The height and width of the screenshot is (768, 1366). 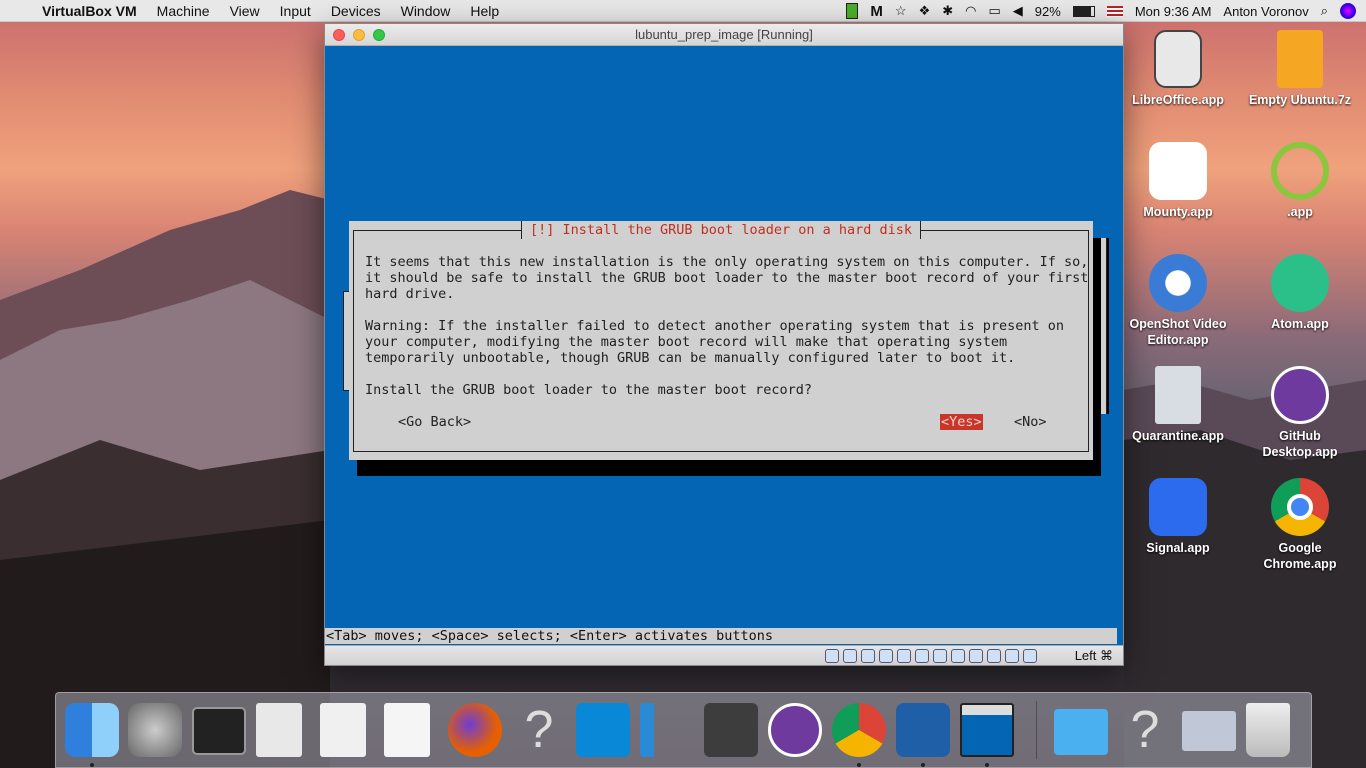 I want to click on dock-separator, so click(x=1036, y=730).